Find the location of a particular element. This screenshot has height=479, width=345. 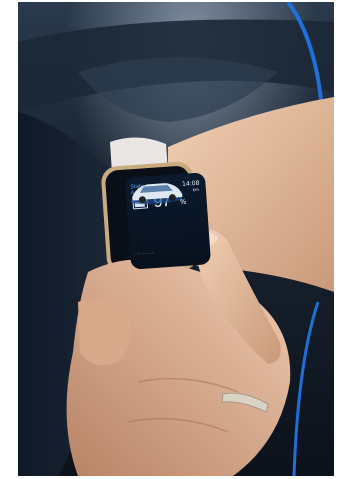

car-icon is located at coordinates (156, 194).